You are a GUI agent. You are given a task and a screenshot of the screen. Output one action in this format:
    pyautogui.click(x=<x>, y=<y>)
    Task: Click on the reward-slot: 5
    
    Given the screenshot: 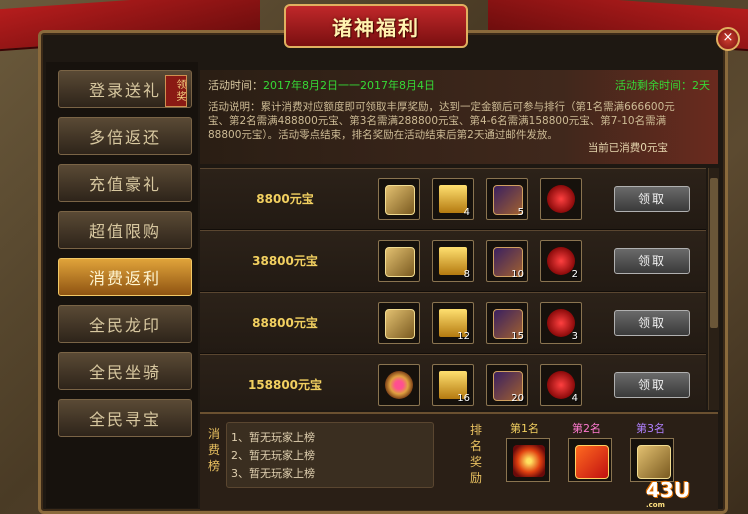 What is the action you would take?
    pyautogui.click(x=507, y=199)
    